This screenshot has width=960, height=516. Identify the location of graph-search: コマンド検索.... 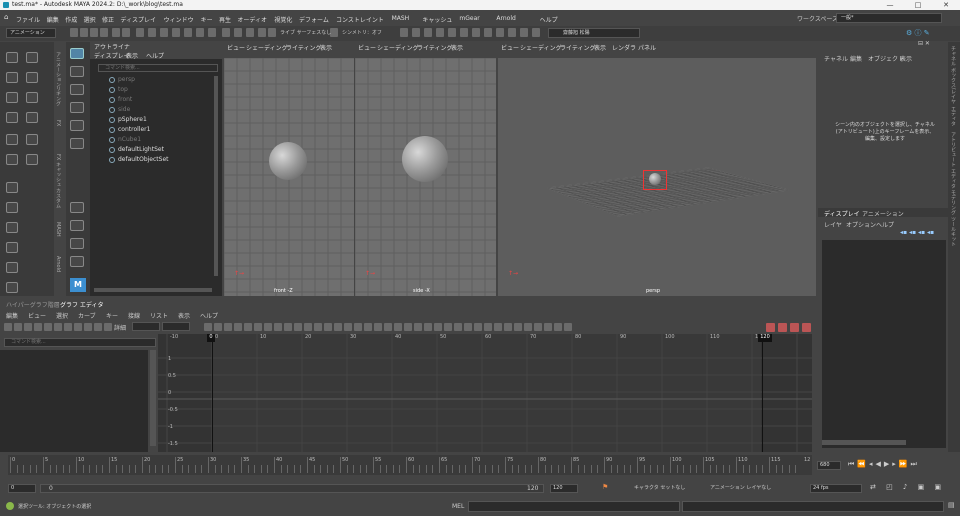
(80, 342).